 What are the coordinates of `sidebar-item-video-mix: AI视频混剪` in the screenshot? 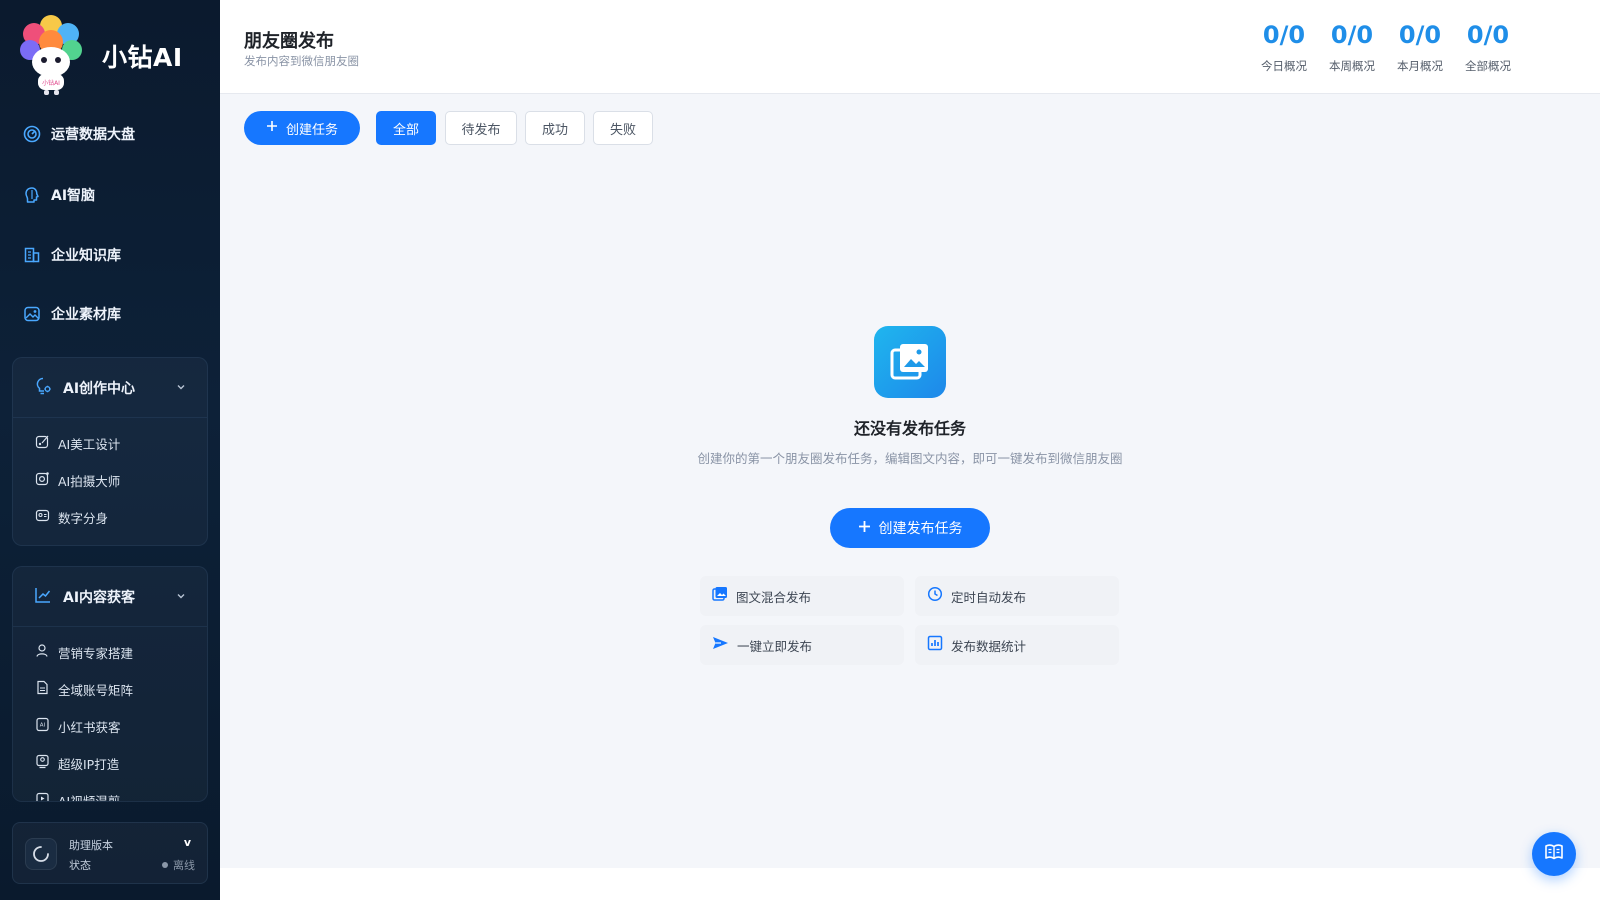 It's located at (110, 792).